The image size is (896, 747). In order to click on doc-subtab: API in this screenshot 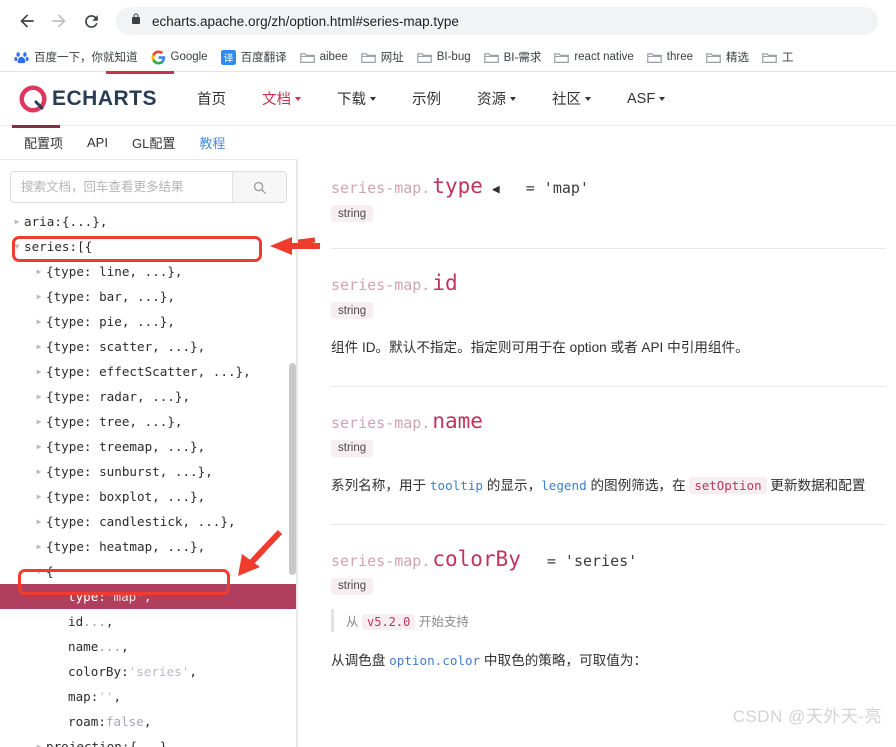, I will do `click(97, 142)`.